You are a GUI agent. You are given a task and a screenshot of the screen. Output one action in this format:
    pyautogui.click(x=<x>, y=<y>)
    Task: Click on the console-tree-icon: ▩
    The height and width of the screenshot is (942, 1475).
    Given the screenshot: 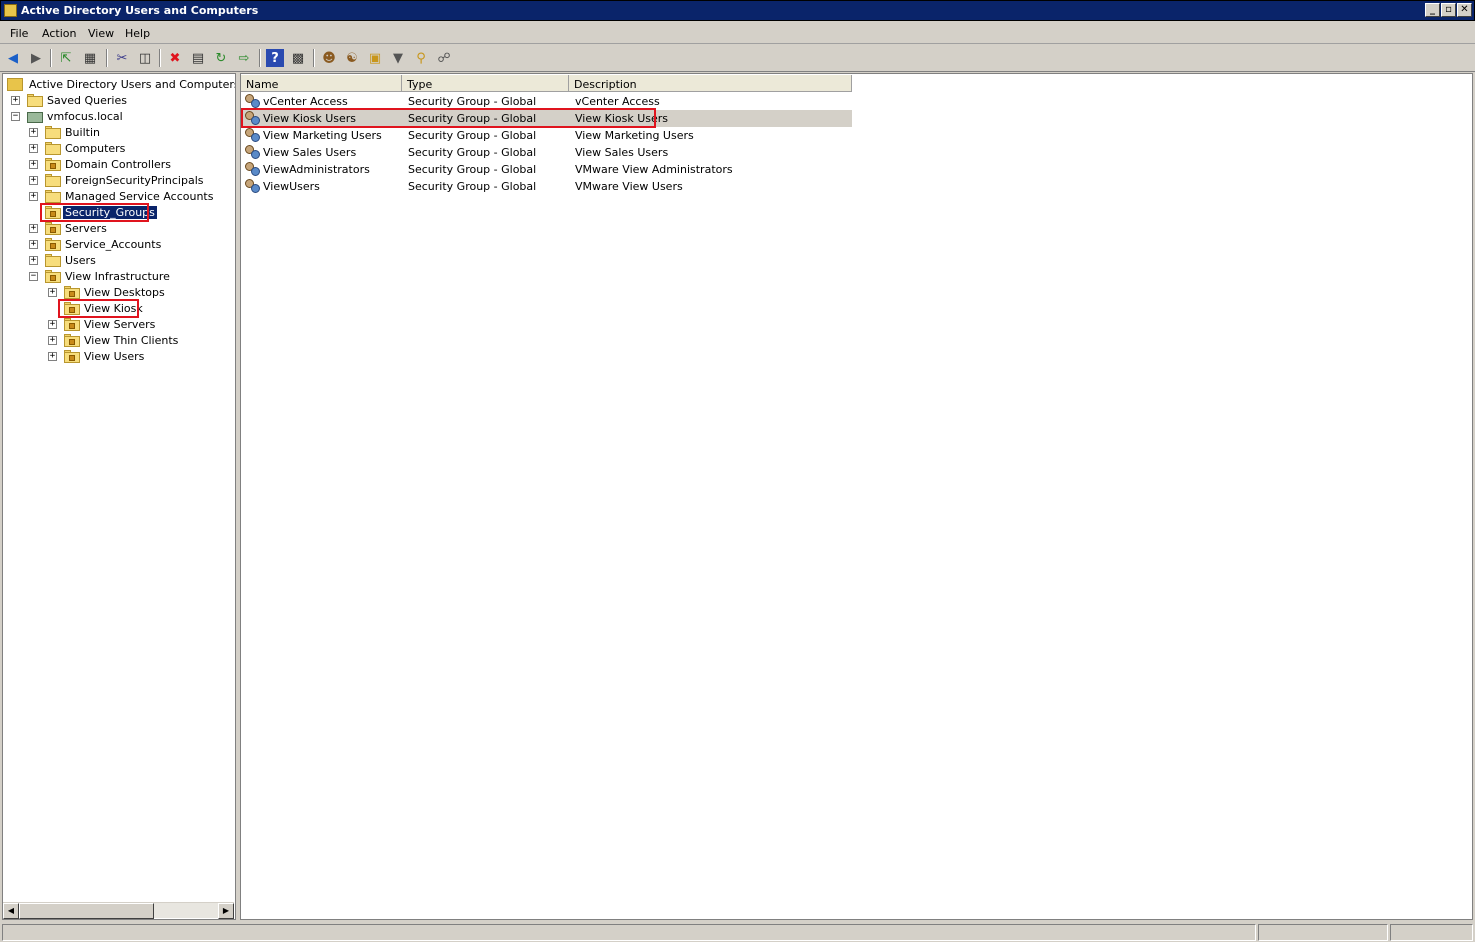 What is the action you would take?
    pyautogui.click(x=298, y=58)
    